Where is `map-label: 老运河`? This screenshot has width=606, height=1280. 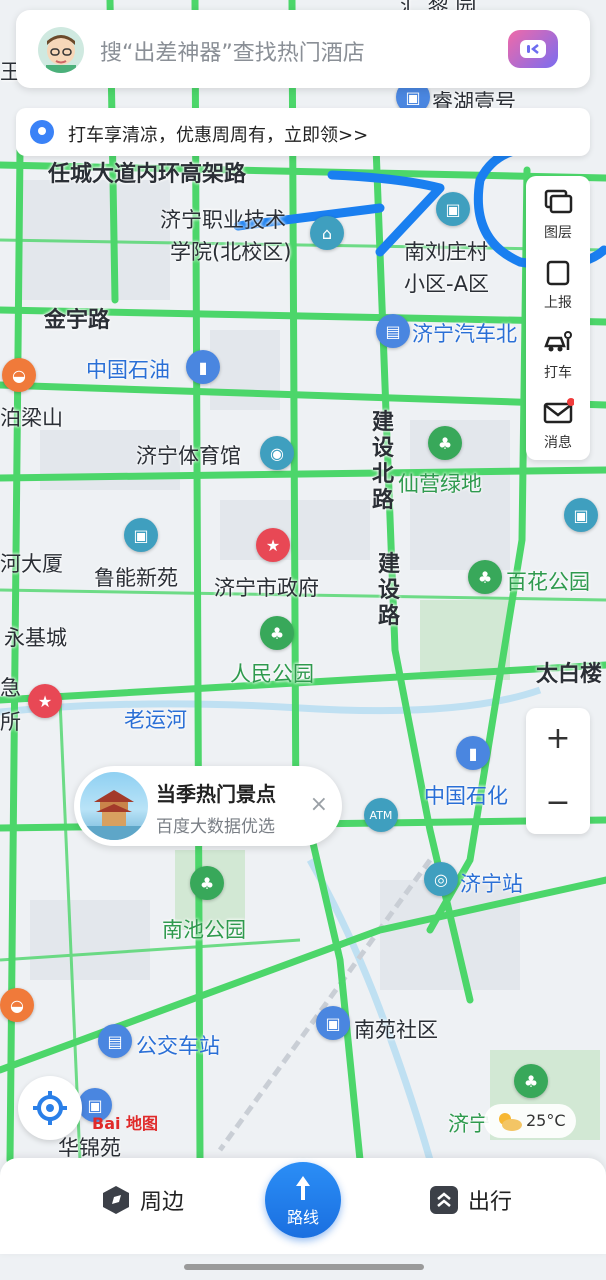 map-label: 老运河 is located at coordinates (155, 720).